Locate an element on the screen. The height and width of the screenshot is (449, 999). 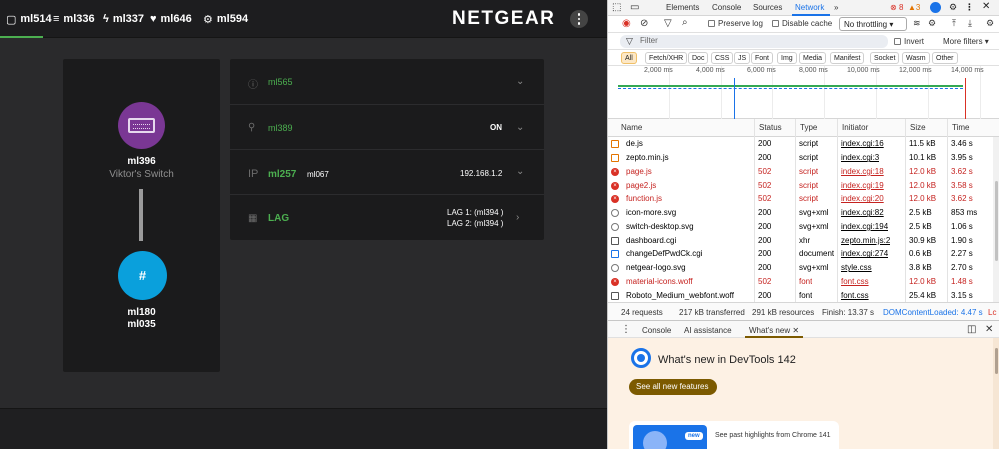
settings-gear-icon: ⚙ is located at coordinates (953, 7).